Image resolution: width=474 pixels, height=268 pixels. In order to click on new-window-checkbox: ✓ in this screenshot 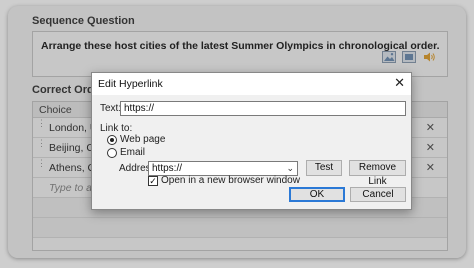, I will do `click(153, 181)`.